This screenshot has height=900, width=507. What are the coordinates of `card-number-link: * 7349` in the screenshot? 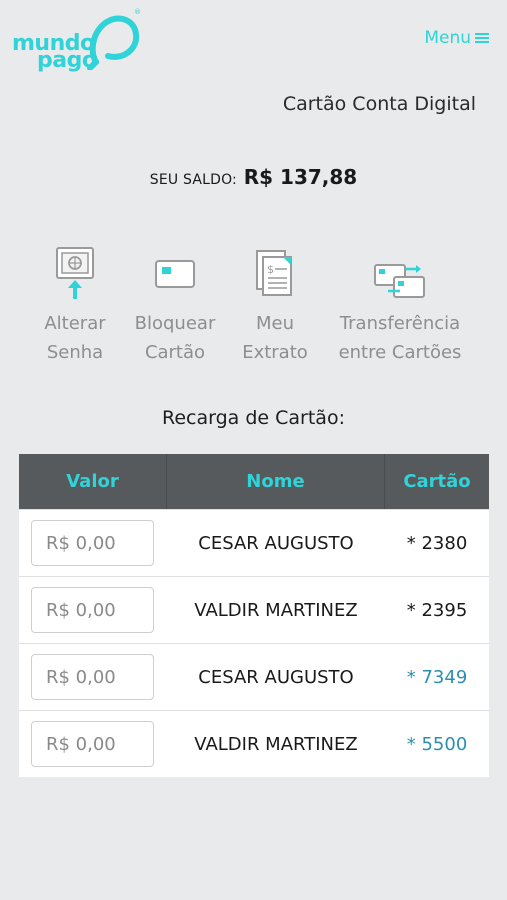 It's located at (437, 677).